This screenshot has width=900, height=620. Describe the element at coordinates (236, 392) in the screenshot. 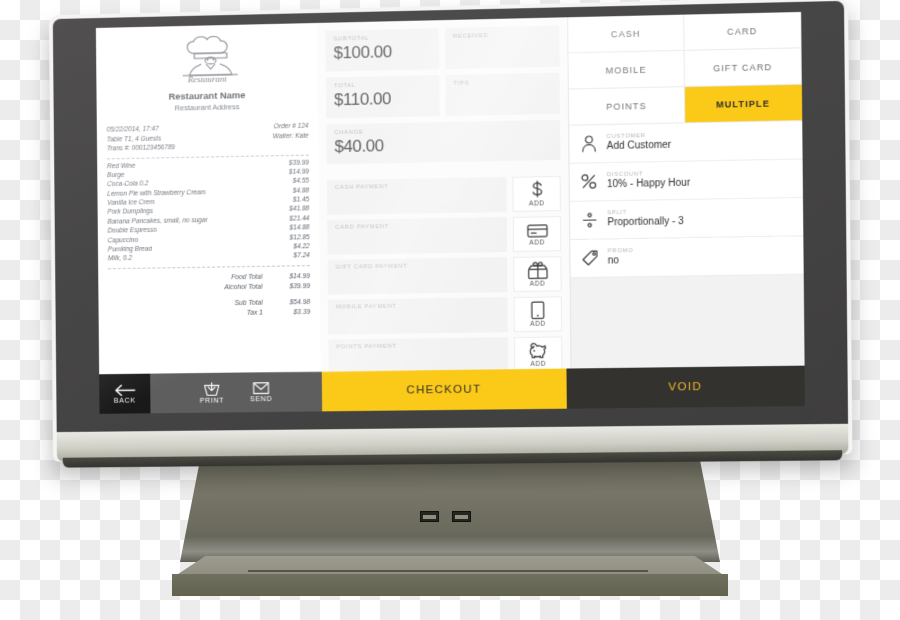

I see `bar-utility-group: PRINT SEND` at that location.